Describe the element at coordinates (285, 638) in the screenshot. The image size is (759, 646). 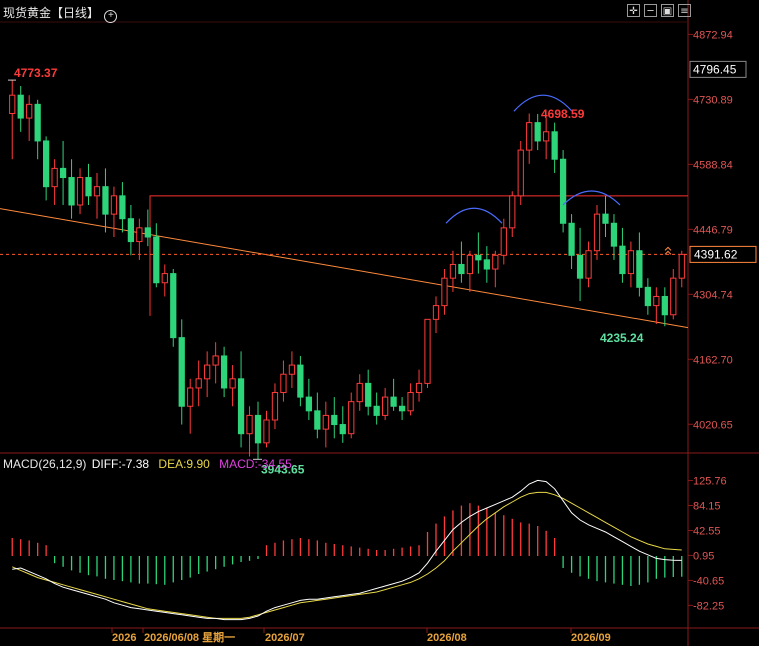
I see `x-tick-label: 2026/07` at that location.